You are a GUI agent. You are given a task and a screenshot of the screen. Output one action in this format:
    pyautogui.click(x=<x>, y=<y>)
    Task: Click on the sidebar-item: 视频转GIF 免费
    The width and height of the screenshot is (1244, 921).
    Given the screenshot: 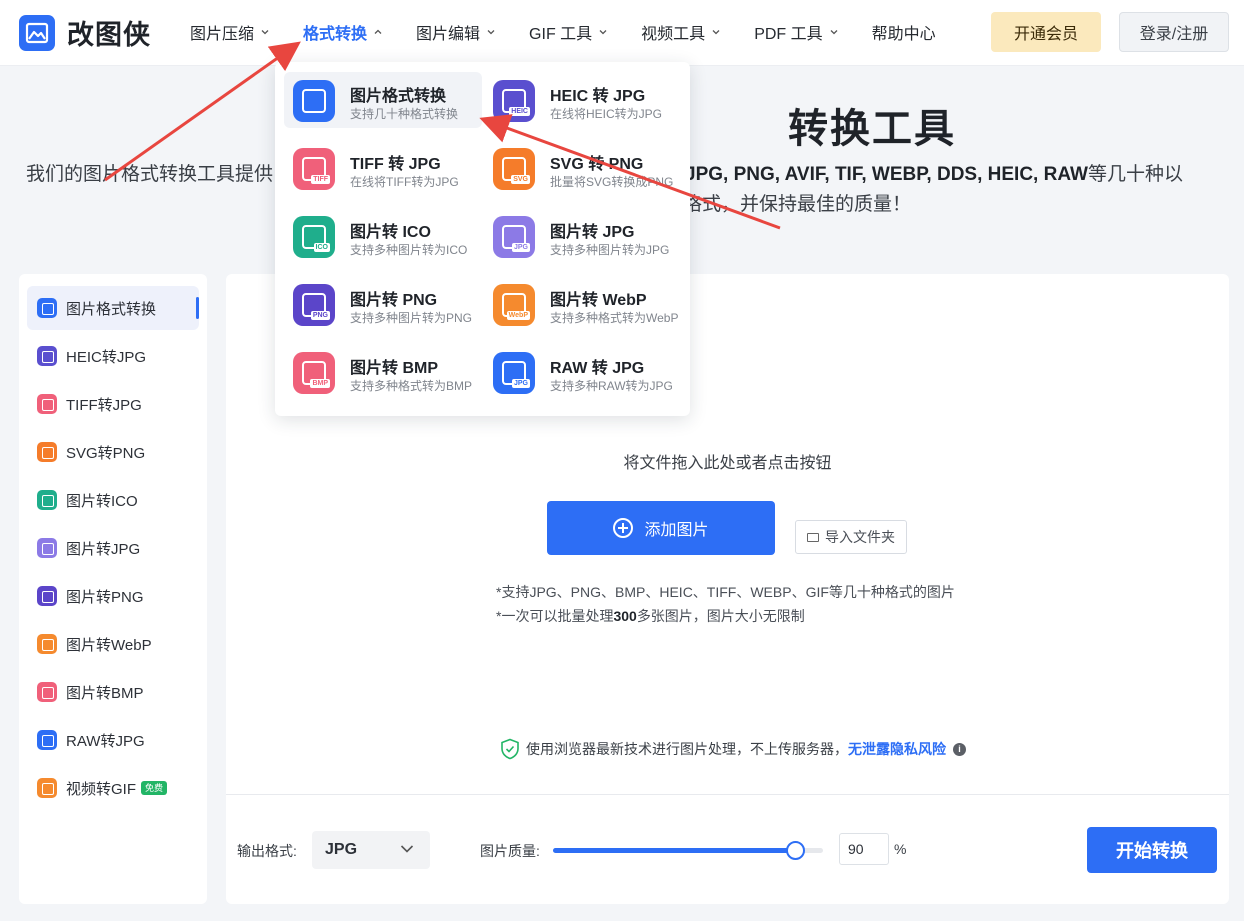 What is the action you would take?
    pyautogui.click(x=113, y=788)
    